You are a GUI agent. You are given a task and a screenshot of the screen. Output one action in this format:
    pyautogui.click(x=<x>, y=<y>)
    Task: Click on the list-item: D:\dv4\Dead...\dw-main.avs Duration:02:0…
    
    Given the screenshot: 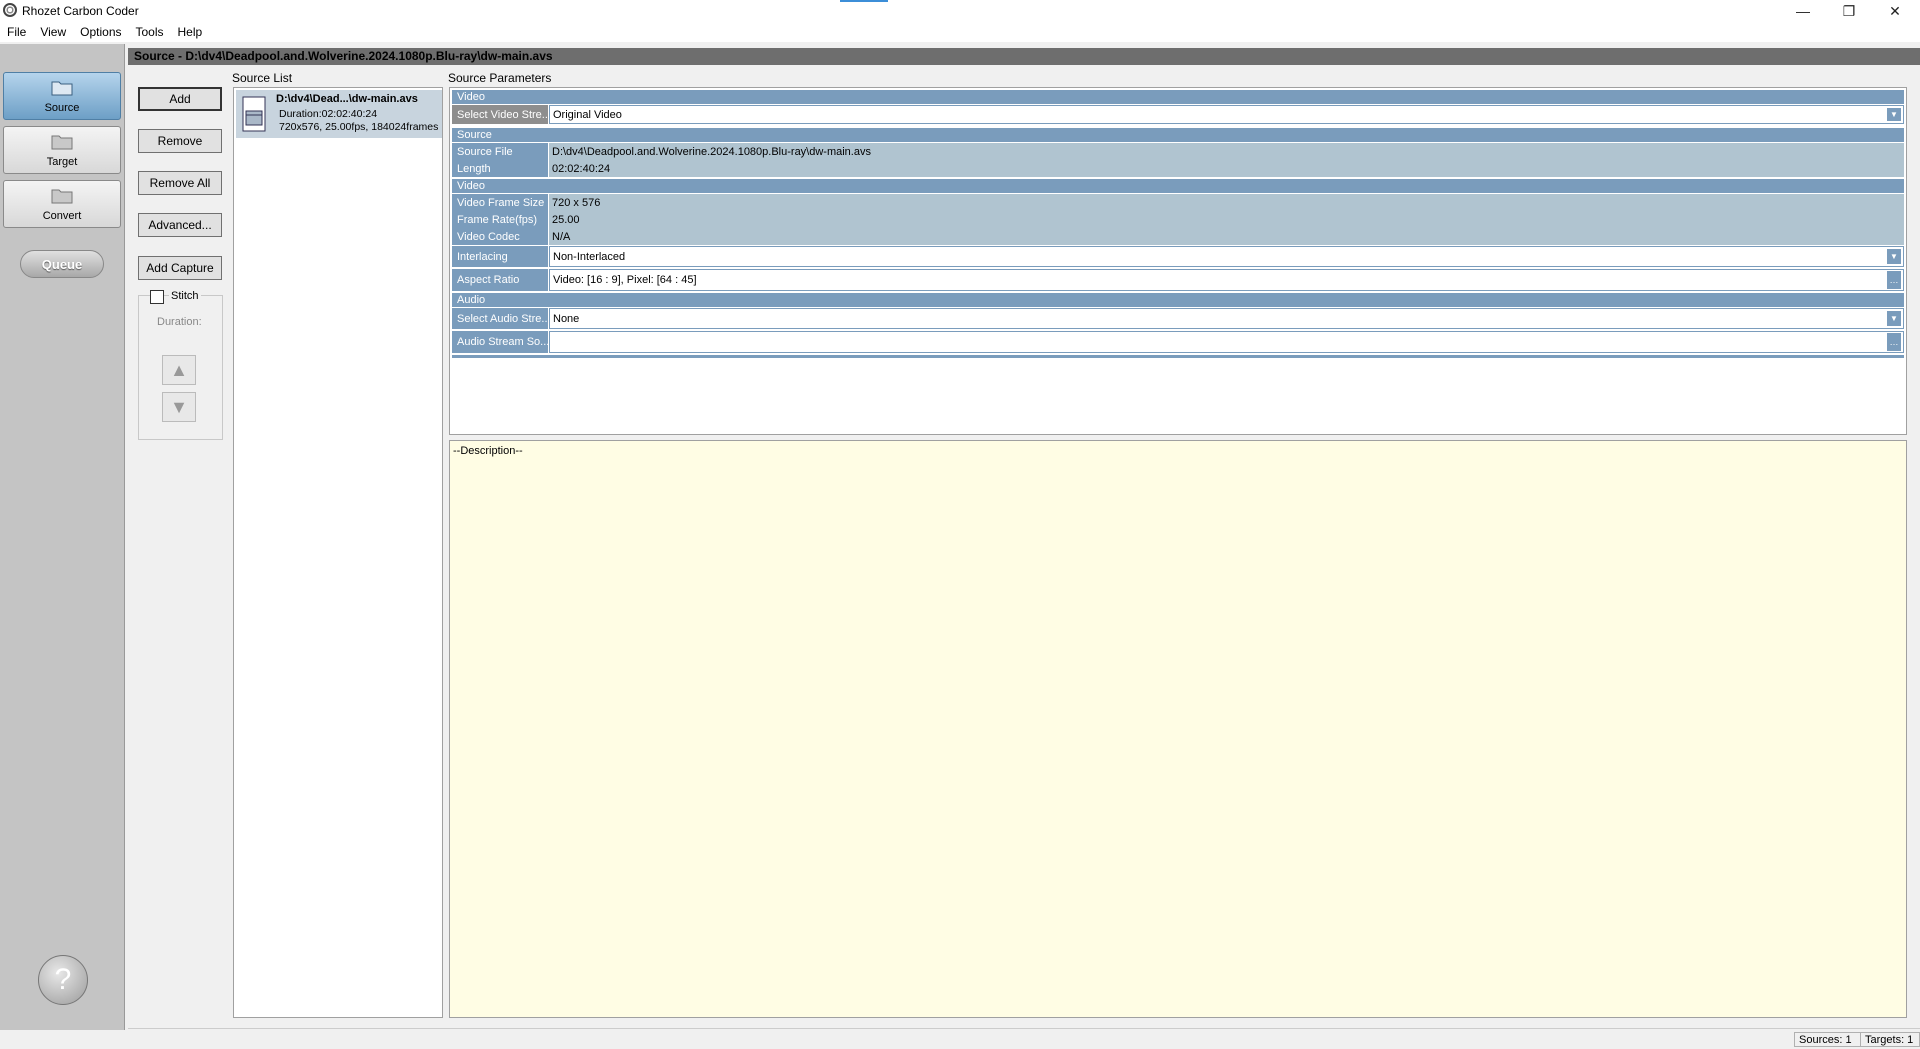 What is the action you would take?
    pyautogui.click(x=339, y=114)
    